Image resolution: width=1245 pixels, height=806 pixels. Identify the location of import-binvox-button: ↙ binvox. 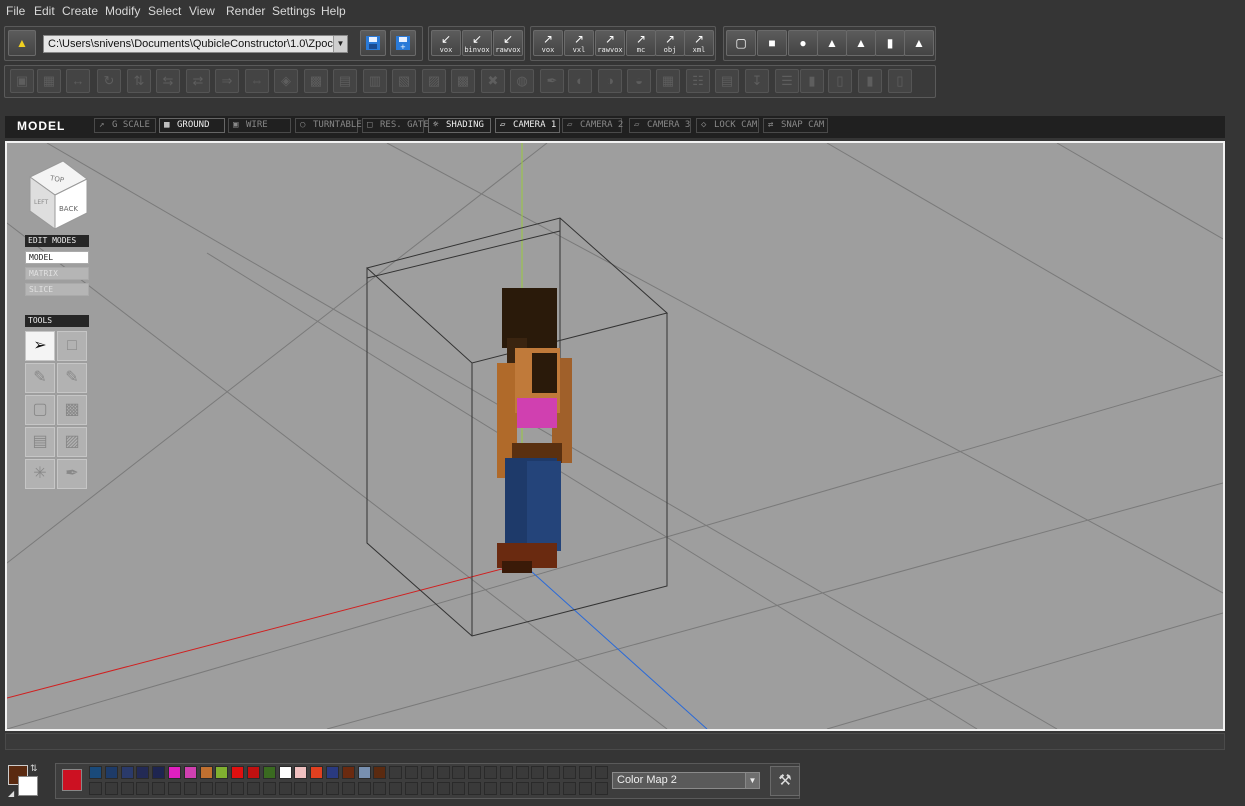
(477, 43).